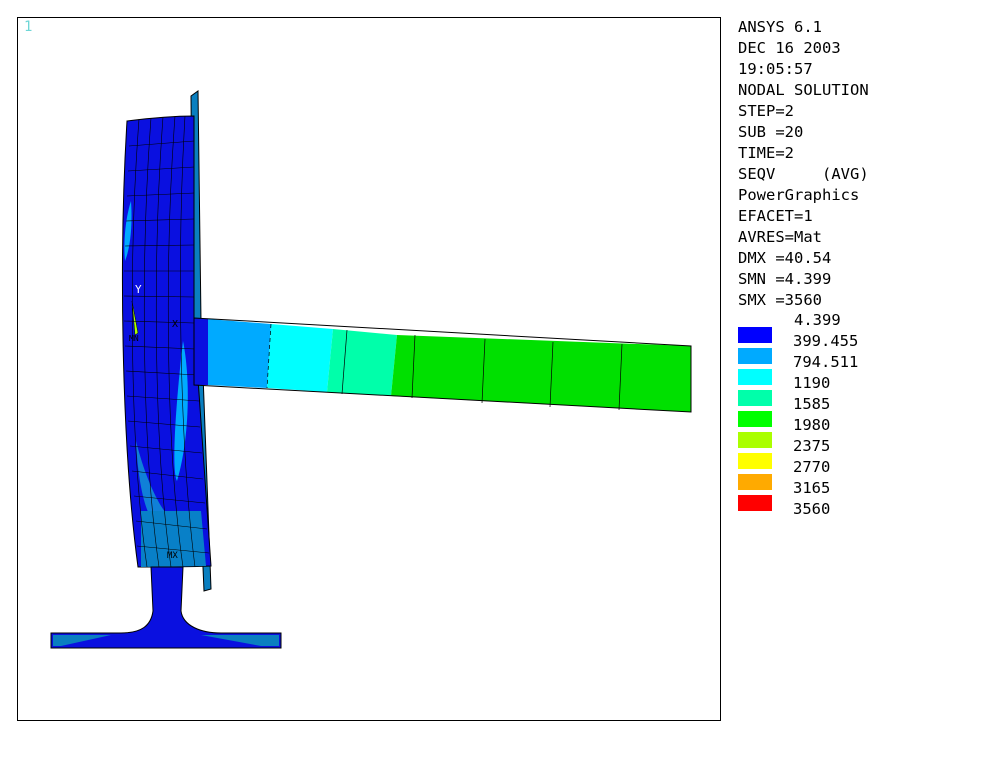 The image size is (985, 783). I want to click on info-line: DEC 16 2003, so click(789, 48).